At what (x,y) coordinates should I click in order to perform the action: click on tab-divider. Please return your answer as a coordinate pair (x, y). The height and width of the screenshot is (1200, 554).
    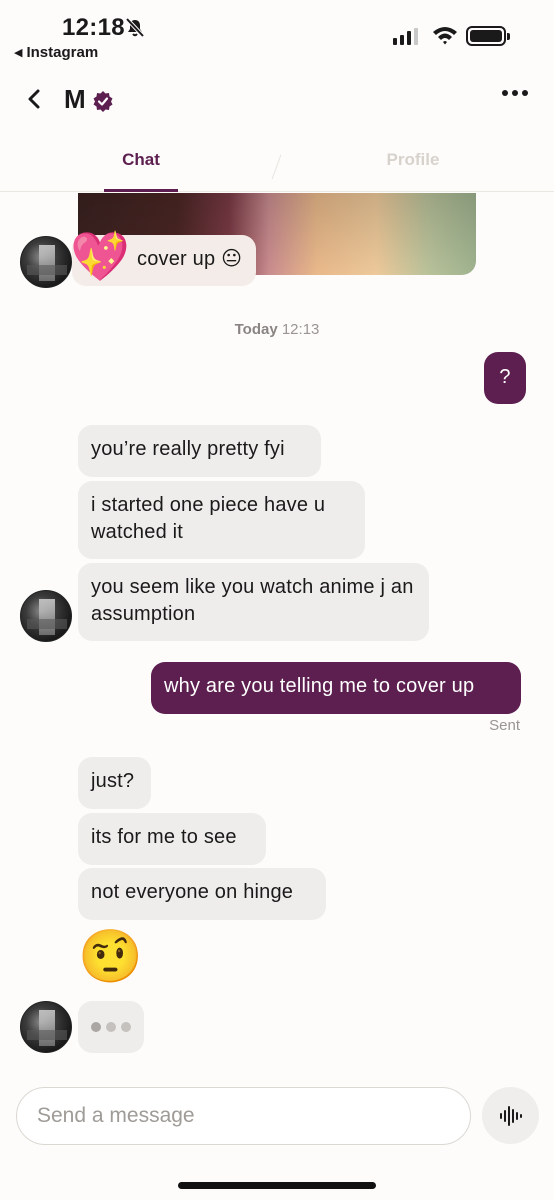
    Looking at the image, I should click on (276, 167).